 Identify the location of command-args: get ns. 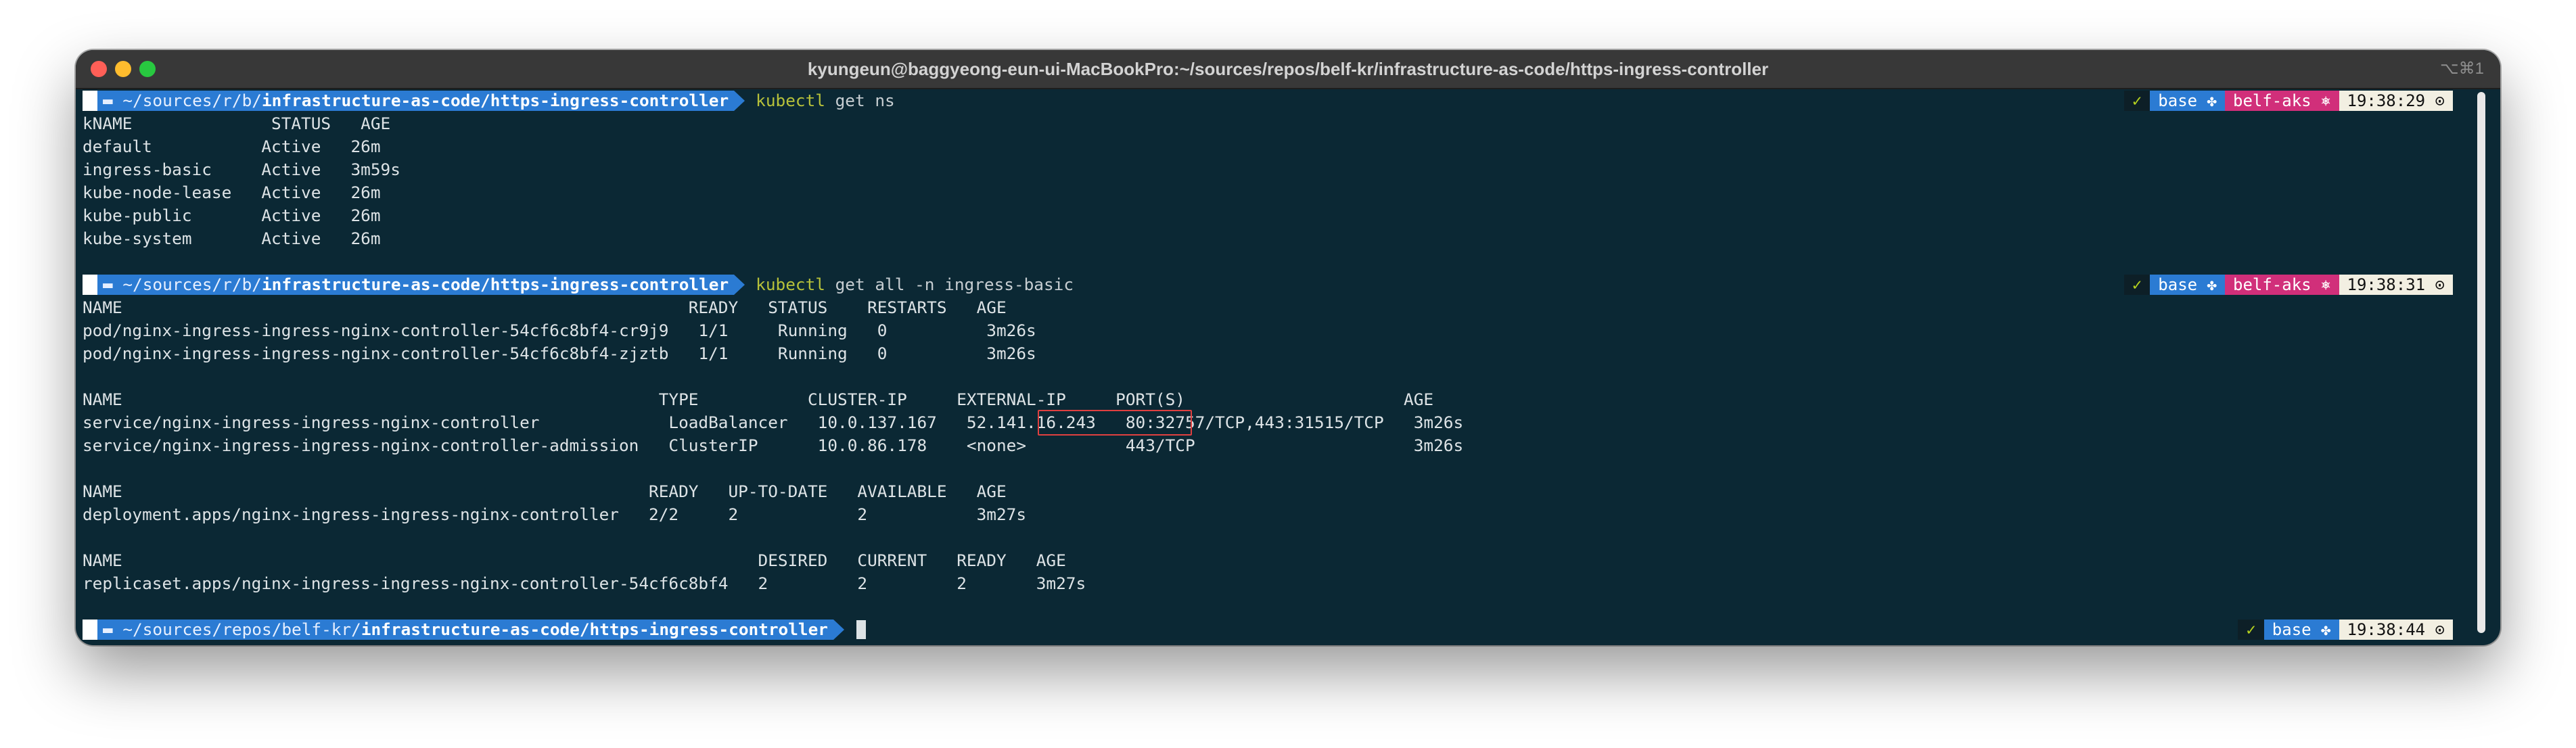
(860, 100).